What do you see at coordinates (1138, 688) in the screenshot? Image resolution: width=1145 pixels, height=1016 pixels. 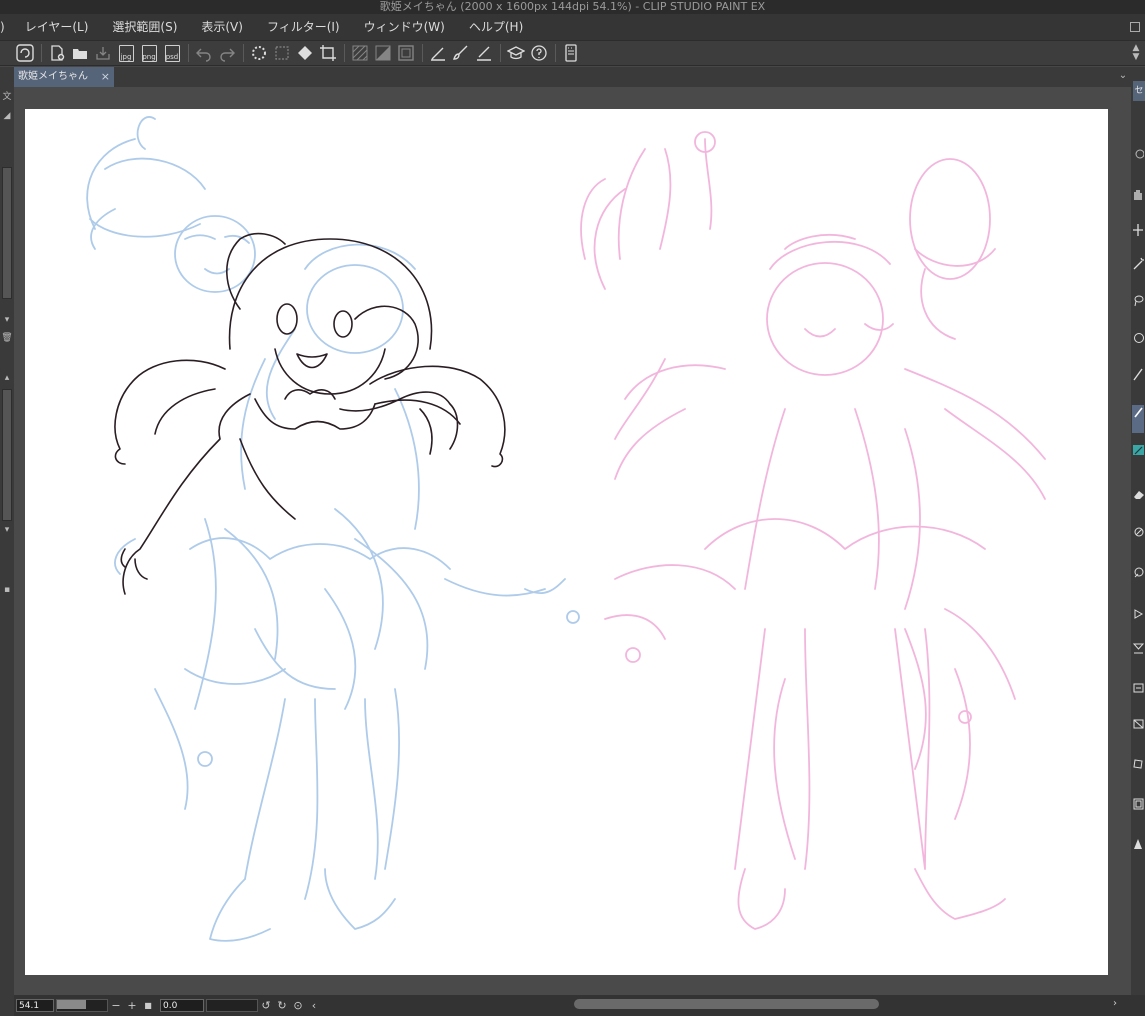 I see `transform-icon` at bounding box center [1138, 688].